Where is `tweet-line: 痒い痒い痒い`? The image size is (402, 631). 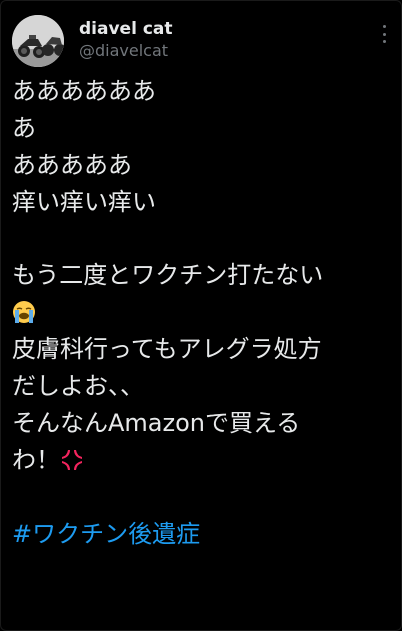
tweet-line: 痒い痒い痒い is located at coordinates (84, 201).